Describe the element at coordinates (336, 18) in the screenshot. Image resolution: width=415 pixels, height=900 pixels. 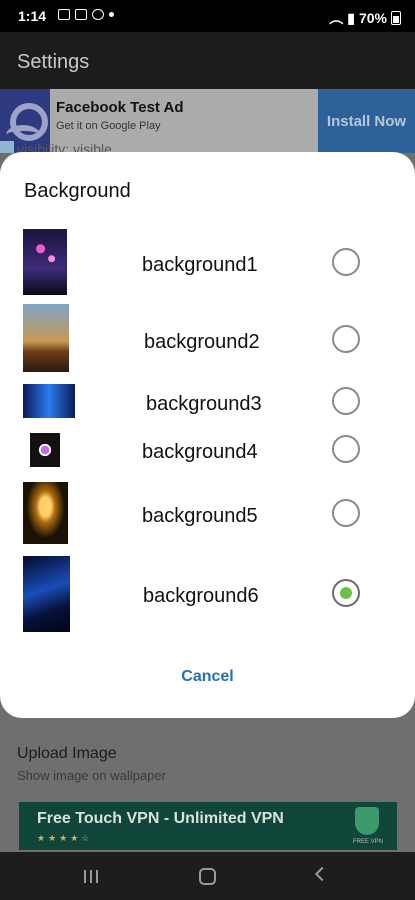
I see `wifi-icon: ︵` at that location.